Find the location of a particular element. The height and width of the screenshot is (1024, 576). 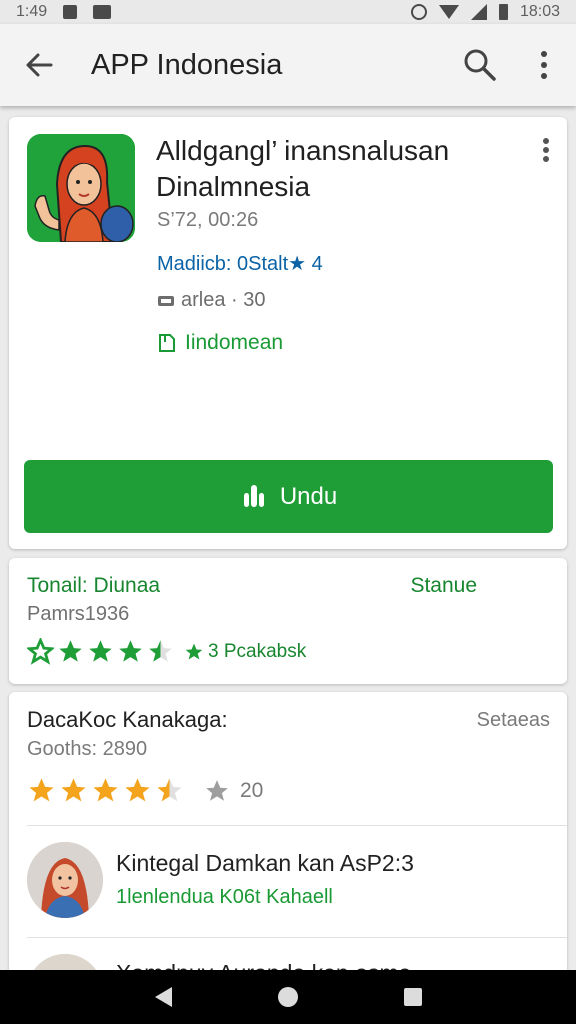

nav-back-icon is located at coordinates (163, 997).